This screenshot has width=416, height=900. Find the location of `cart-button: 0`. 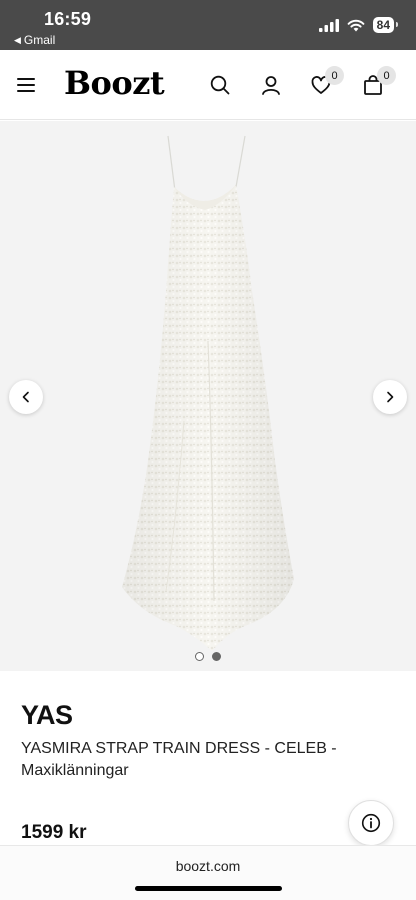

cart-button: 0 is located at coordinates (379, 81).